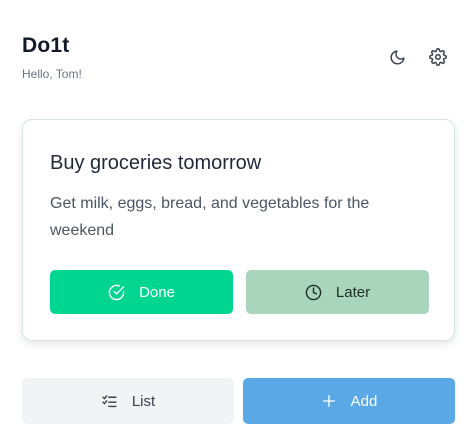 This screenshot has height=443, width=468. Describe the element at coordinates (156, 163) in the screenshot. I see `task-title: Buy groceries tomorrow` at that location.